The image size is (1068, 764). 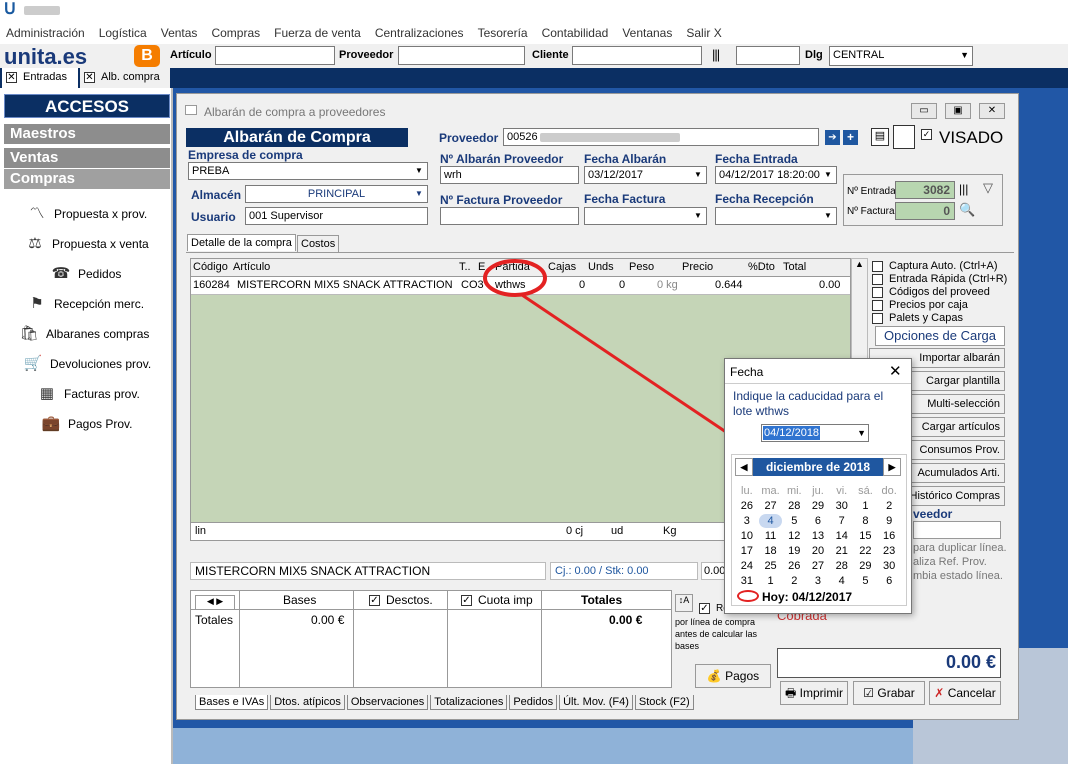 What do you see at coordinates (794, 536) in the screenshot?
I see `calendar-day: 12` at bounding box center [794, 536].